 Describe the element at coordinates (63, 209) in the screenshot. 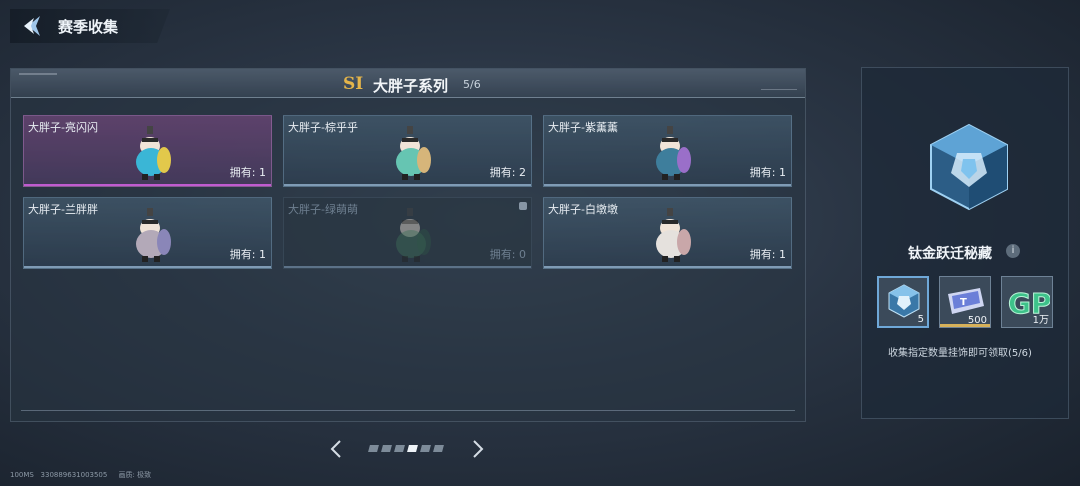

I see `card-name: 大胖子-兰胖胖` at that location.